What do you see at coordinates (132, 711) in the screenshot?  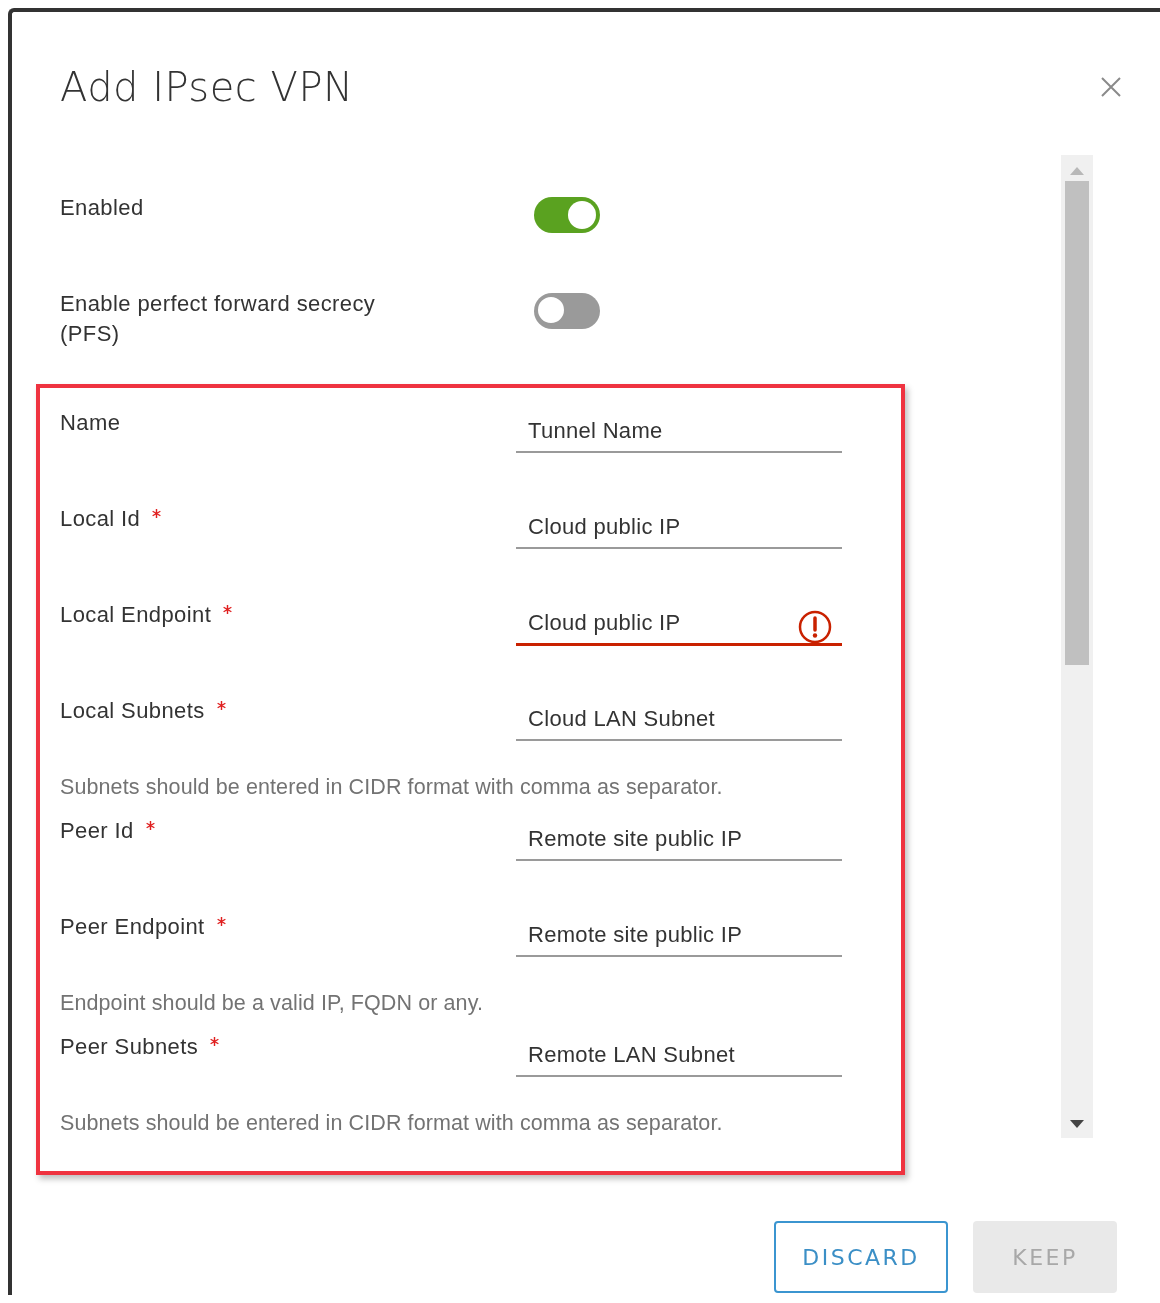 I see `field-label: Local Subnets` at bounding box center [132, 711].